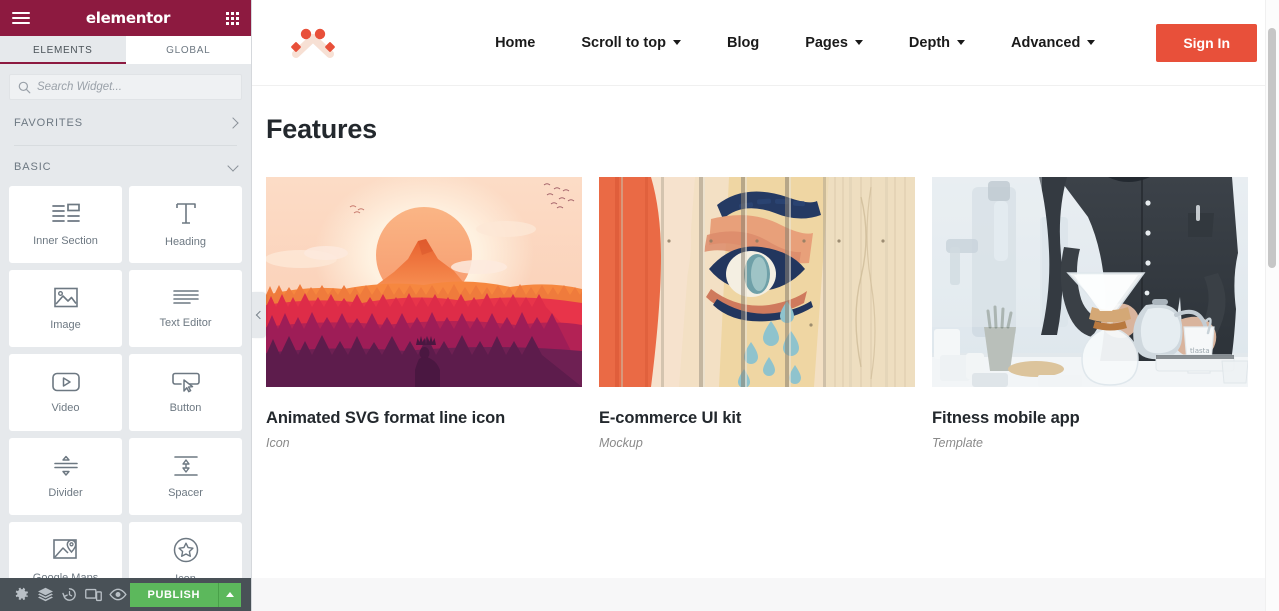 The height and width of the screenshot is (611, 1279). I want to click on widget-label: Image, so click(65, 325).